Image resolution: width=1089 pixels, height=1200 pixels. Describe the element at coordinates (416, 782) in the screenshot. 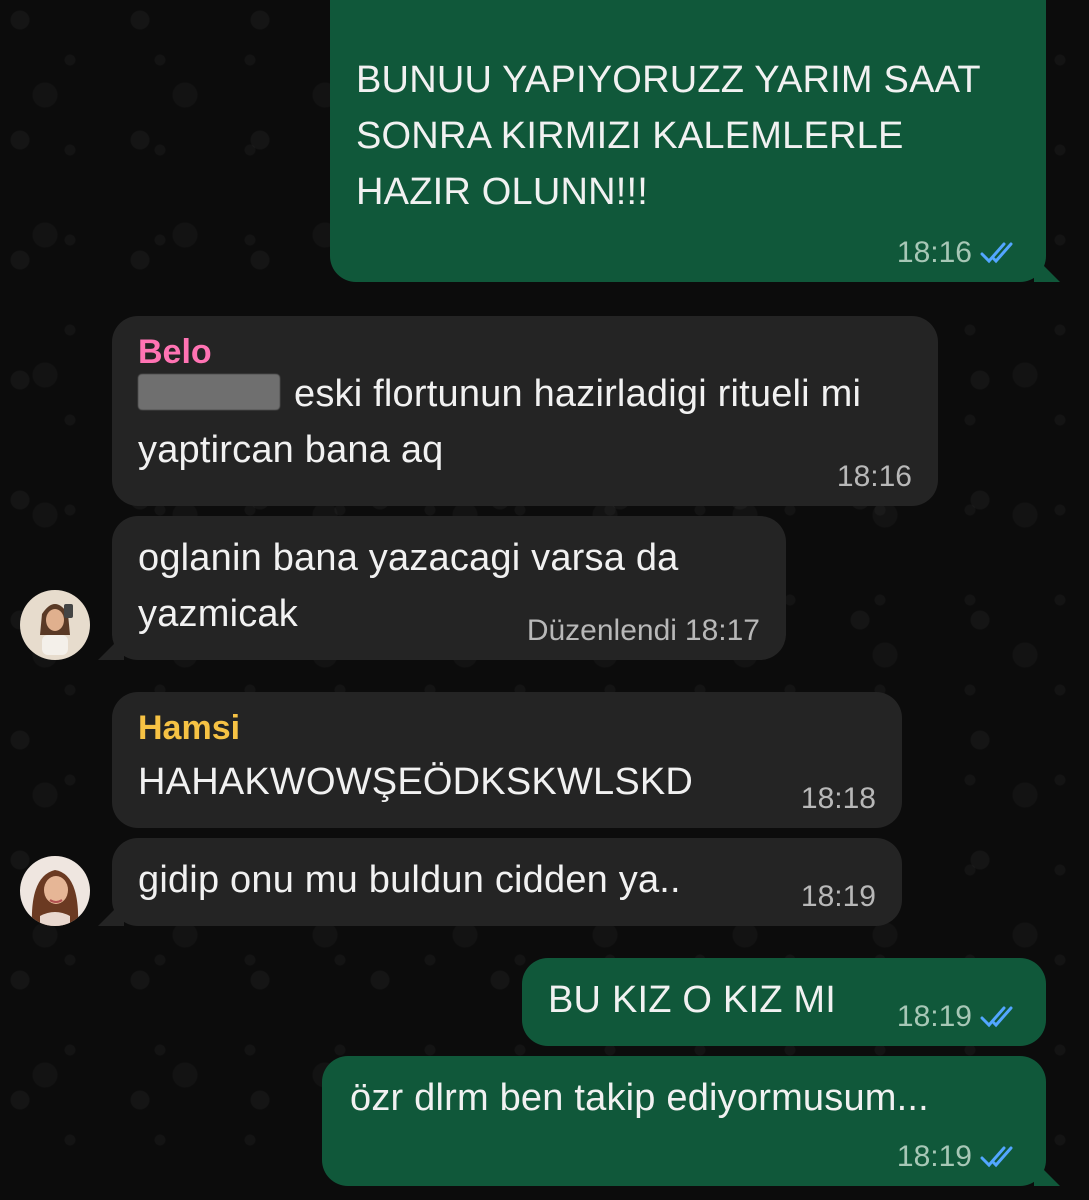

I see `message-text: HAHAKWOWŞEÖDKSKWLSKD` at that location.